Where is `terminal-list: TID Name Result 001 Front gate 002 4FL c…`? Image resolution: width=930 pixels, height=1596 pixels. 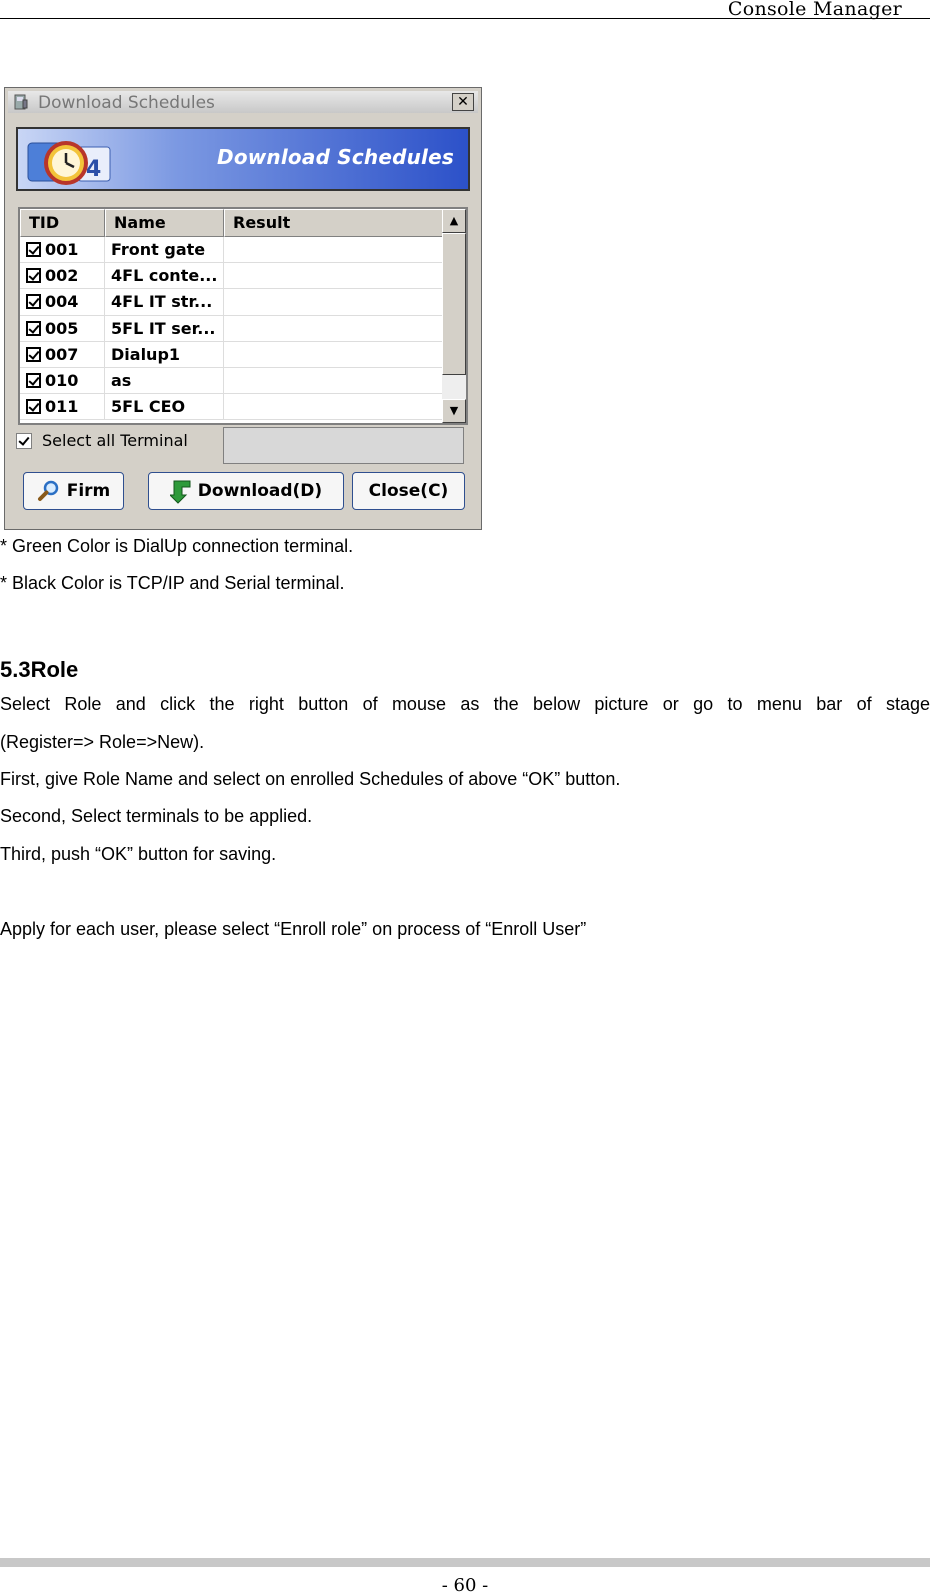 terminal-list: TID Name Result 001 Front gate 002 4FL c… is located at coordinates (243, 316).